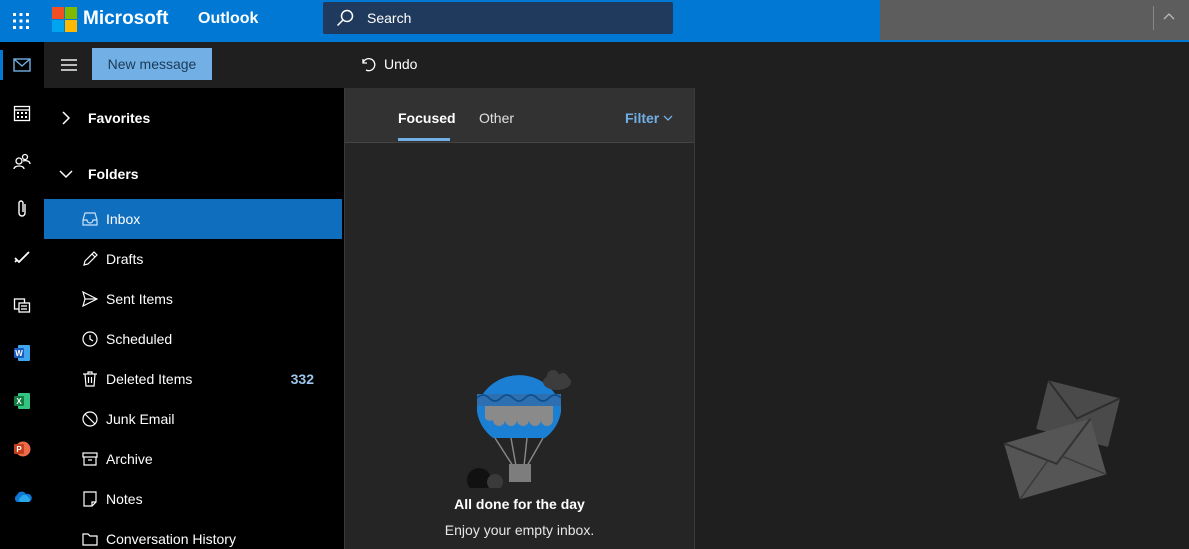 The height and width of the screenshot is (549, 1189). I want to click on calendar-icon, so click(22, 113).